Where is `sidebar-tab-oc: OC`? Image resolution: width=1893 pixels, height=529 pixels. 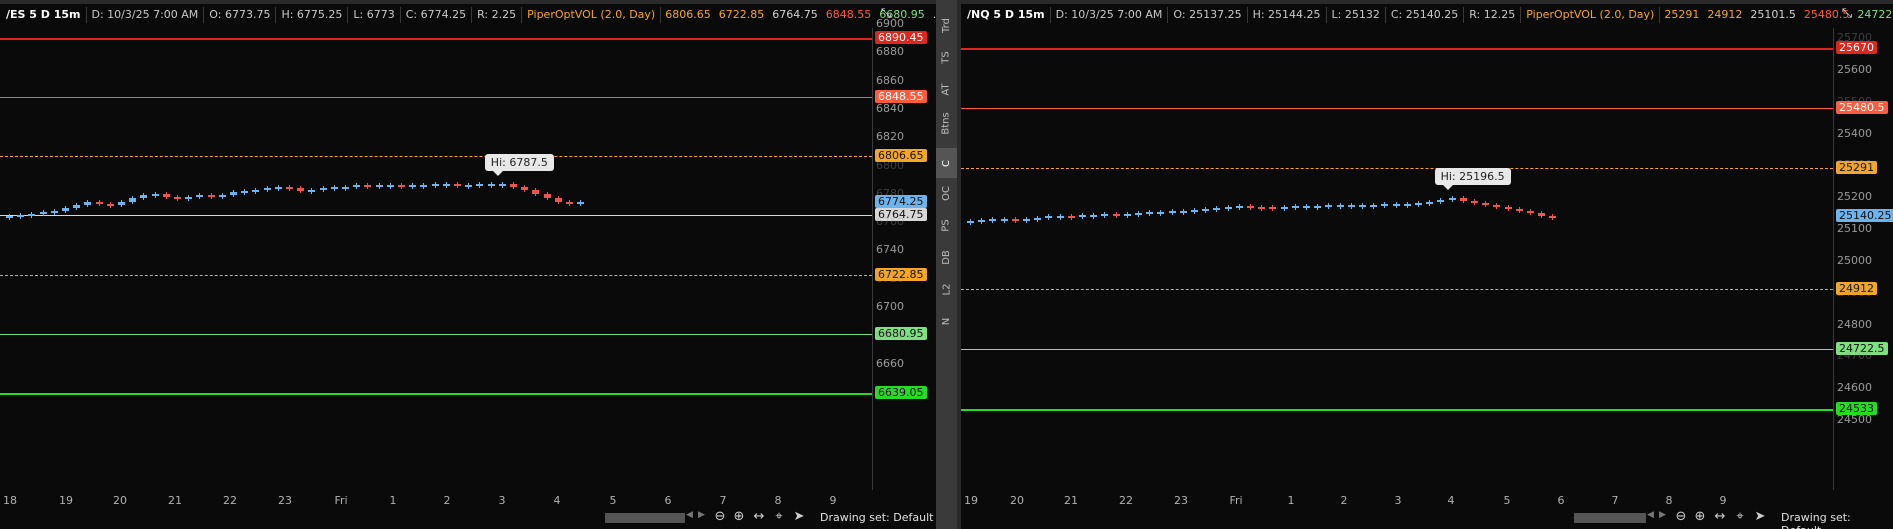
sidebar-tab-oc: OC is located at coordinates (946, 193).